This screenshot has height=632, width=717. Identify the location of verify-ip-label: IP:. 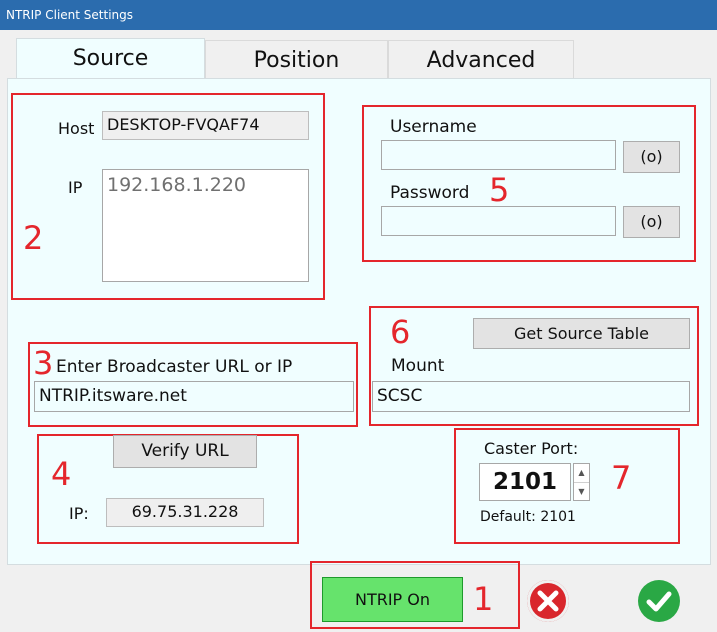
(79, 513).